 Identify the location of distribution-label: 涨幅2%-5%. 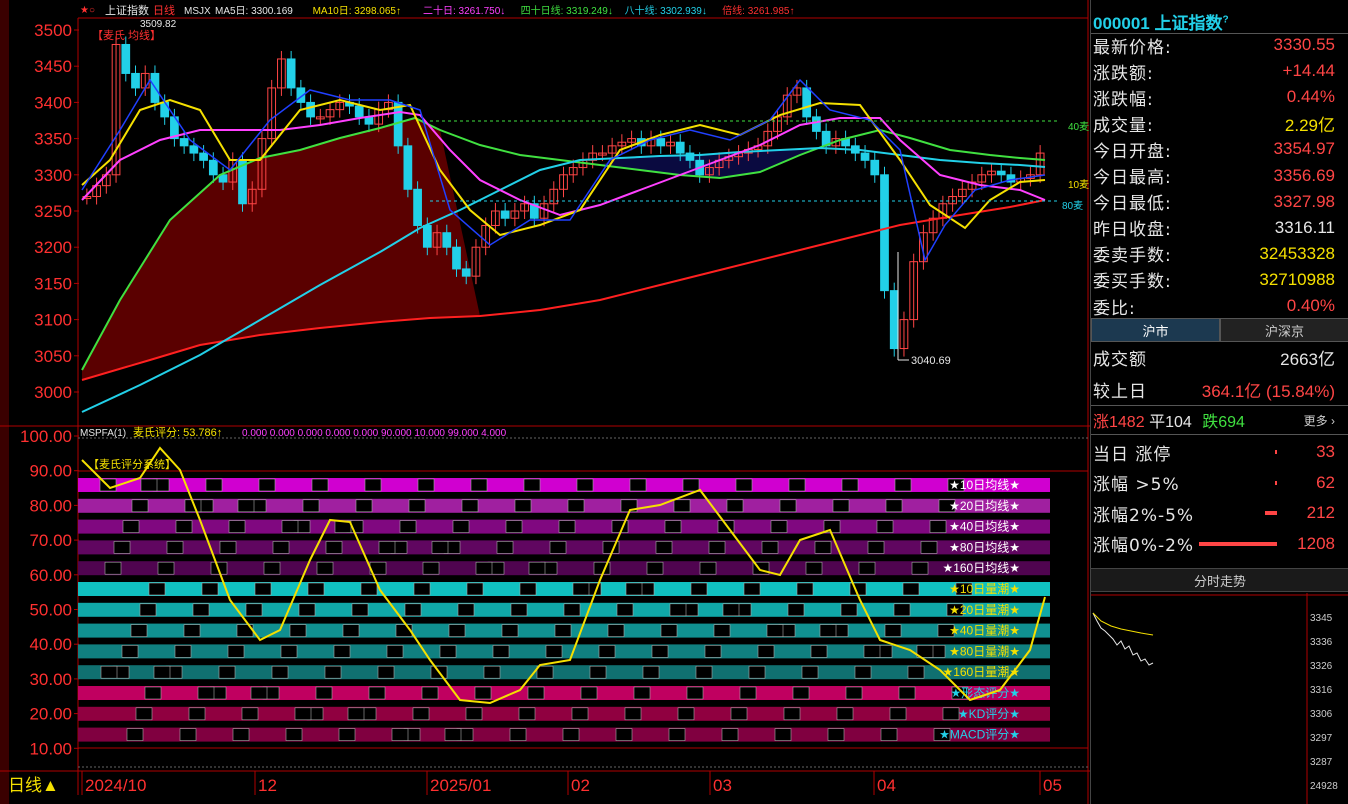
(1144, 515).